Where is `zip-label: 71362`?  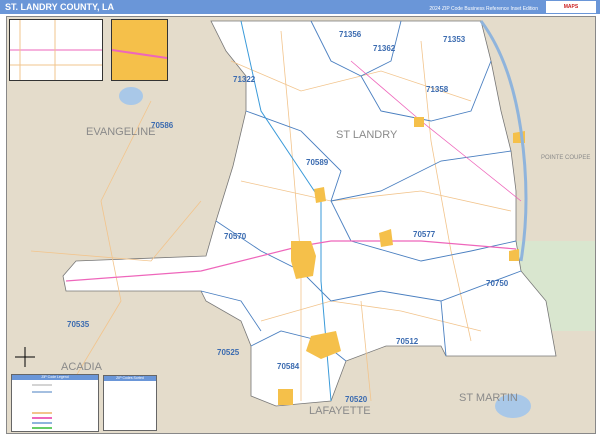 zip-label: 71362 is located at coordinates (384, 48).